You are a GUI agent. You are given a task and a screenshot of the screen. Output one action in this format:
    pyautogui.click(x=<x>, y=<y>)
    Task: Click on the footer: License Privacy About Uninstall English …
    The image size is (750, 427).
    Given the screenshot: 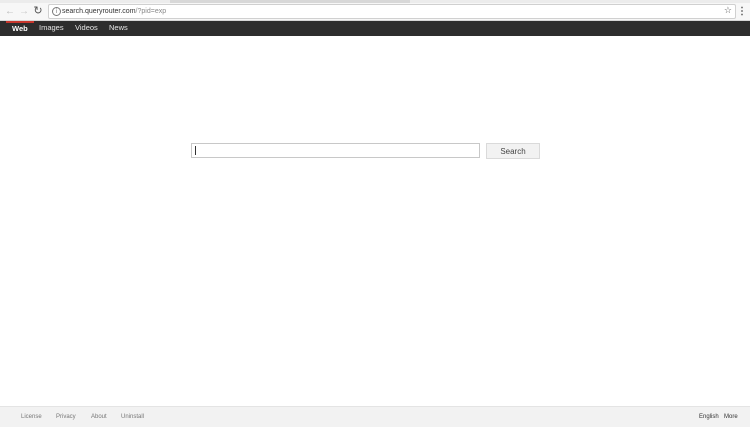 What is the action you would take?
    pyautogui.click(x=375, y=416)
    